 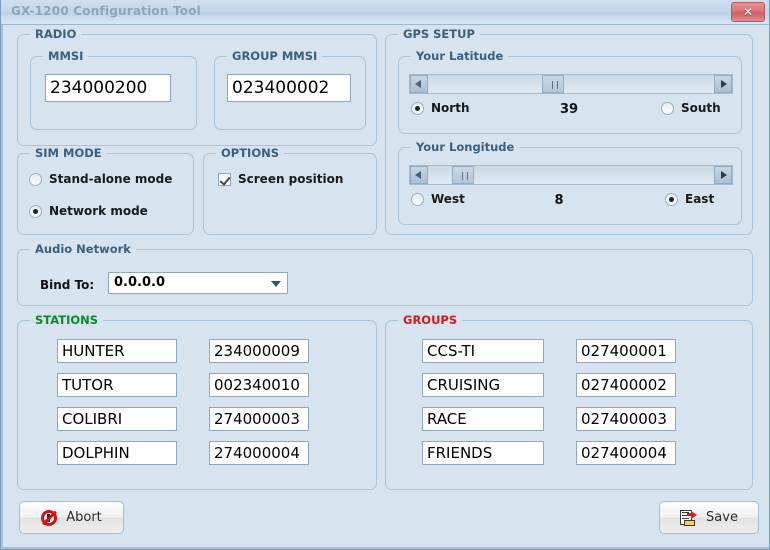 I want to click on latitude-option-south: South, so click(x=691, y=108).